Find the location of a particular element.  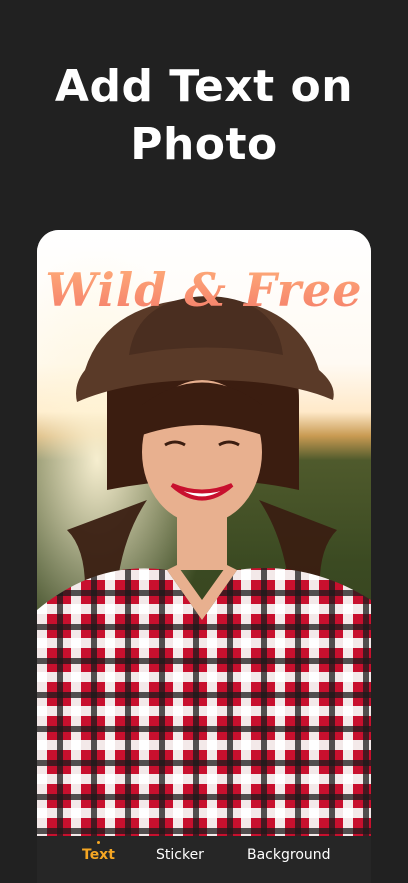

tab-background-label: Background is located at coordinates (289, 855).